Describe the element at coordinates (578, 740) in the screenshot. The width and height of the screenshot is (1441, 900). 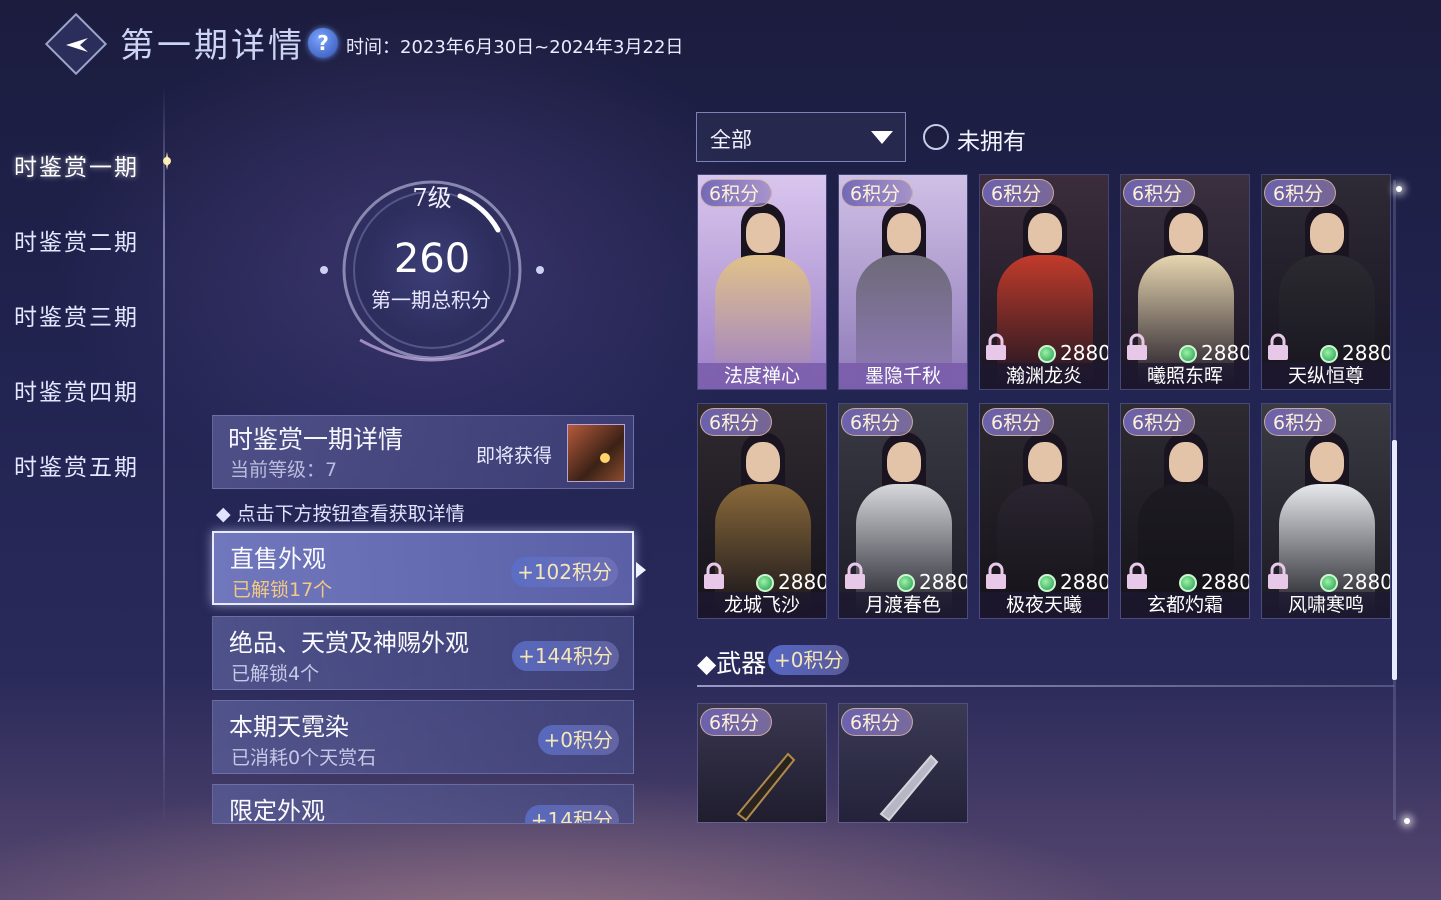
I see `category-points-badge: +0积分` at that location.